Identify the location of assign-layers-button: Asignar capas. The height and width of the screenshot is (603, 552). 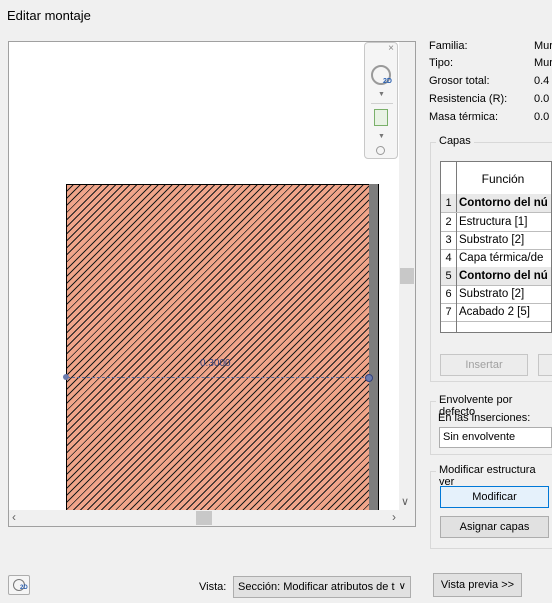
(494, 527).